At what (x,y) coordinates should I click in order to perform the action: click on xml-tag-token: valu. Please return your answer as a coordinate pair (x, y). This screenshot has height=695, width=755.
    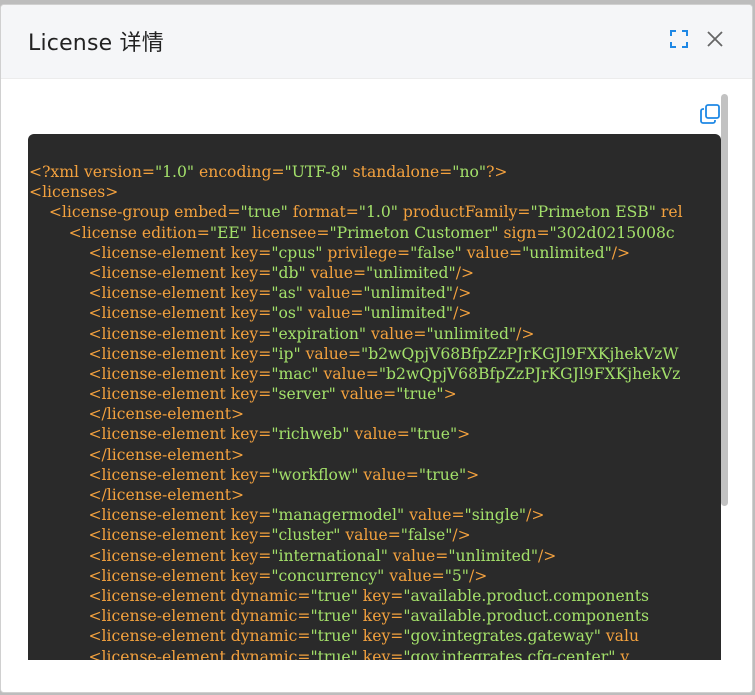
    Looking at the image, I should click on (619, 636).